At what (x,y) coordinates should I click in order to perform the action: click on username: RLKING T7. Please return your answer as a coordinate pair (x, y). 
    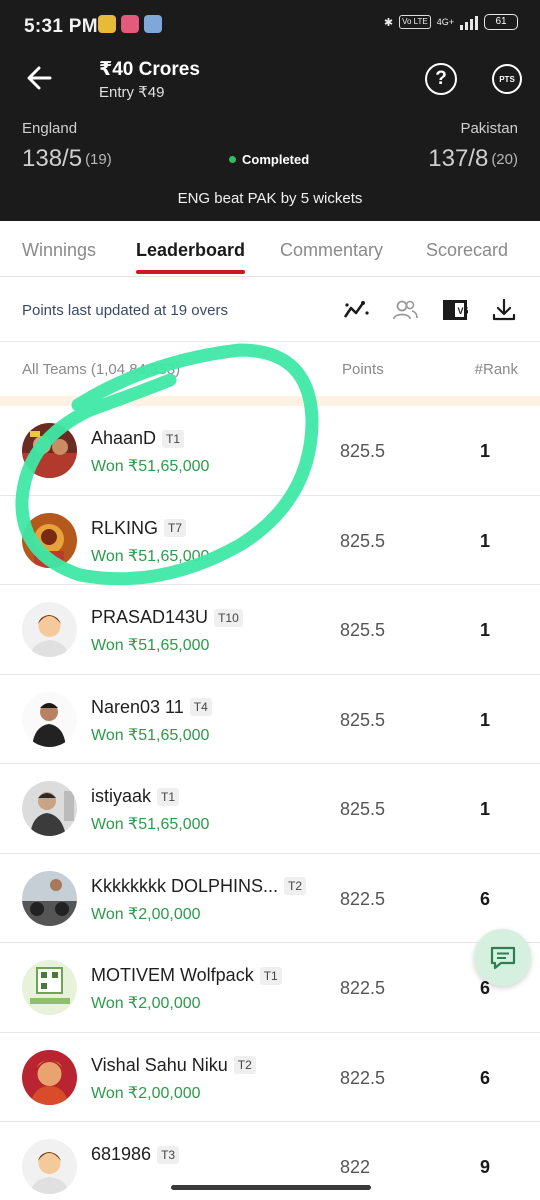
    Looking at the image, I should click on (139, 528).